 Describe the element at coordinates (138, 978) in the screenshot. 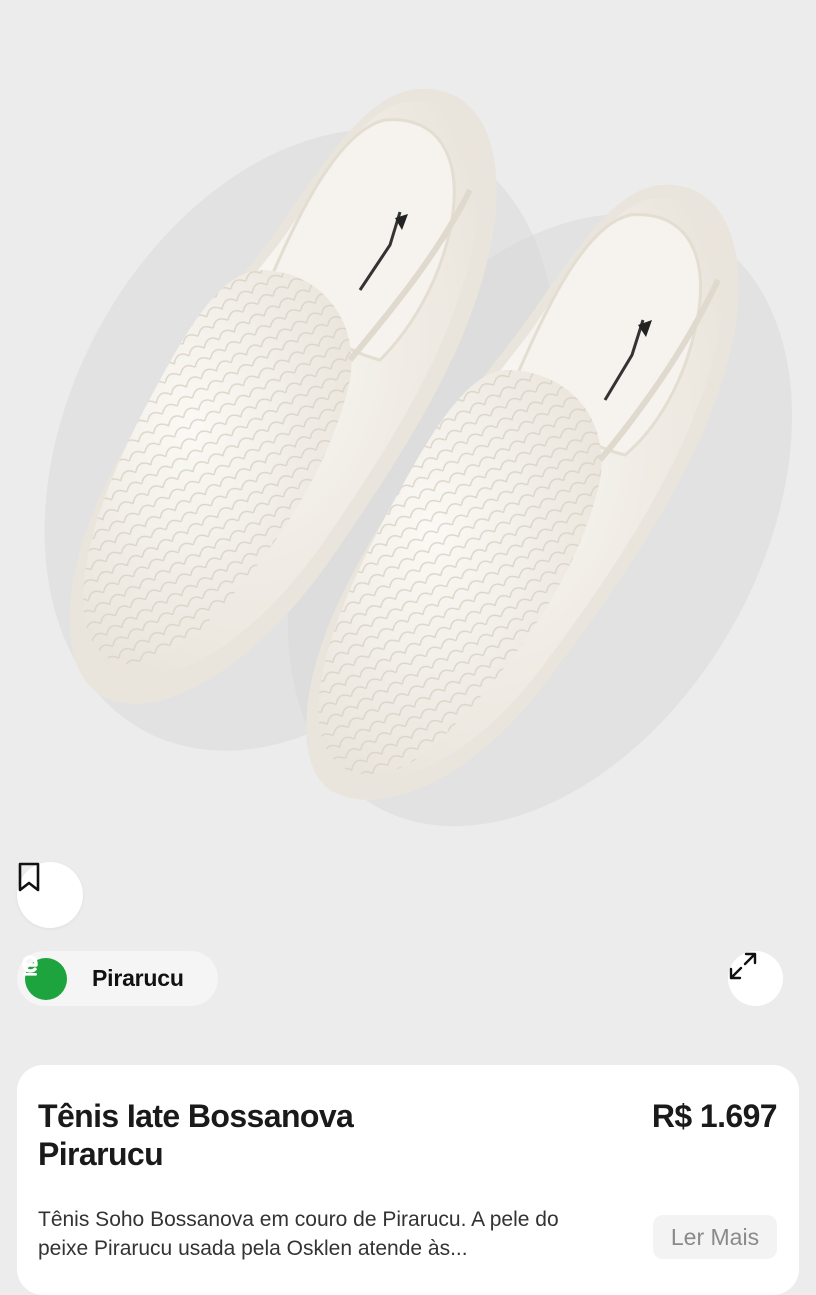

I see `source-name: Pirarucu` at that location.